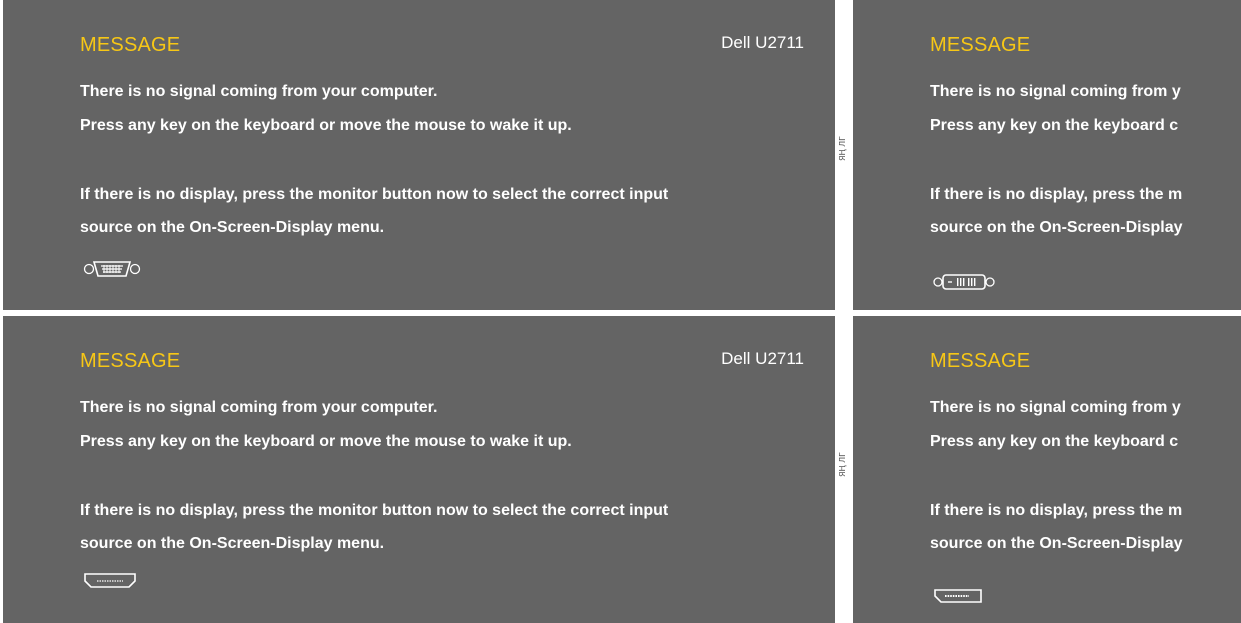  I want to click on dvi-connector-icon, so click(964, 284).